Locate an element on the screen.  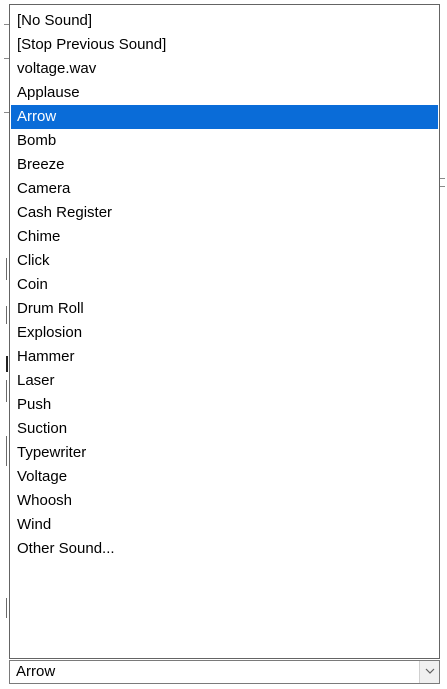
dropdown-item: Voltage is located at coordinates (224, 477).